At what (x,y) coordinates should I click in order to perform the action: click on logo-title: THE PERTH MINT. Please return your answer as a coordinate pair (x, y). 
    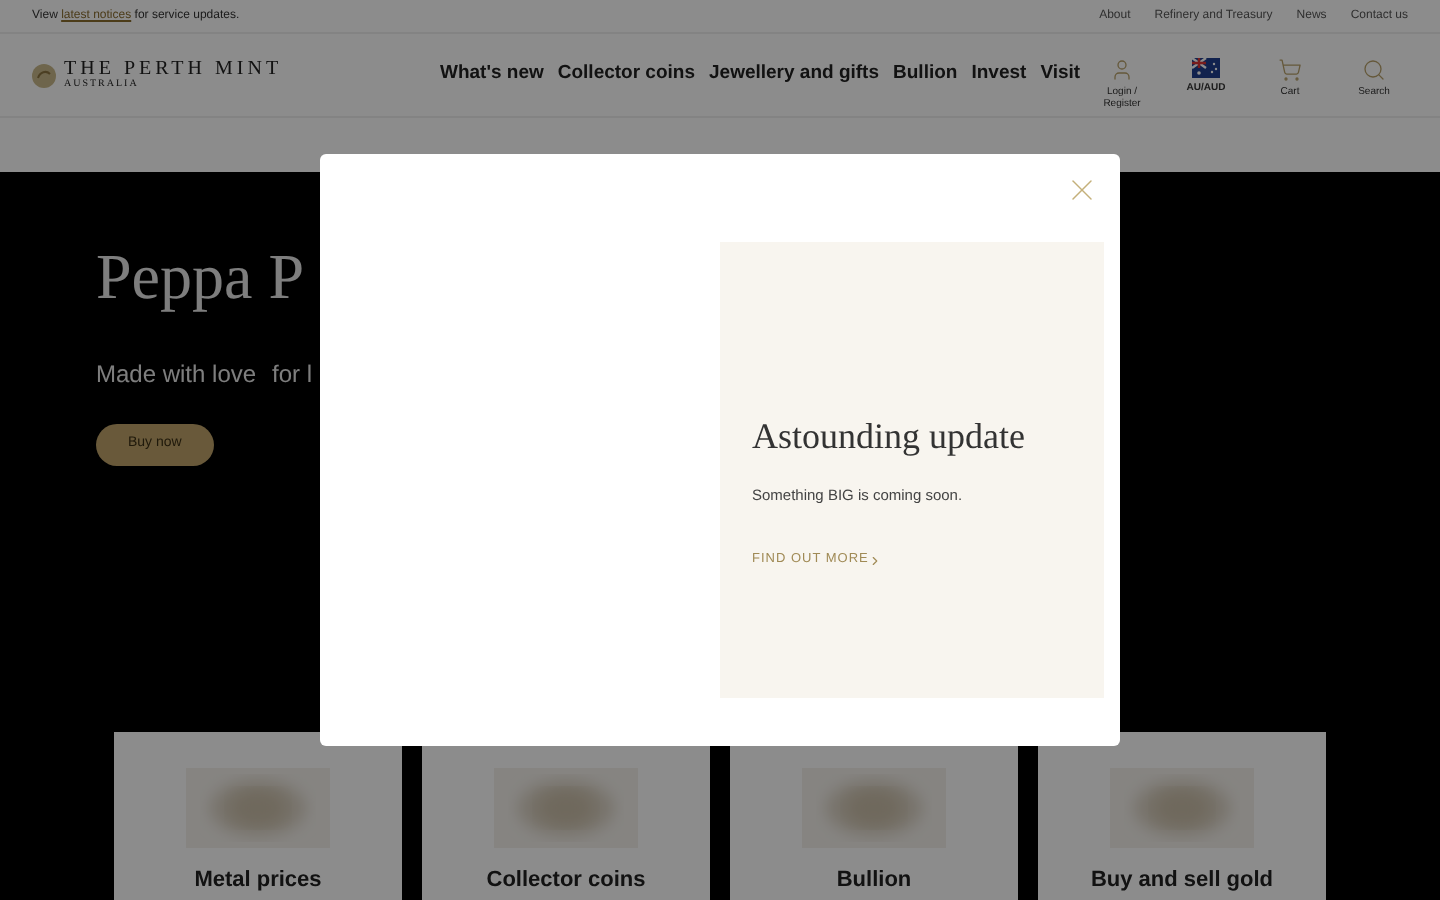
    Looking at the image, I should click on (173, 70).